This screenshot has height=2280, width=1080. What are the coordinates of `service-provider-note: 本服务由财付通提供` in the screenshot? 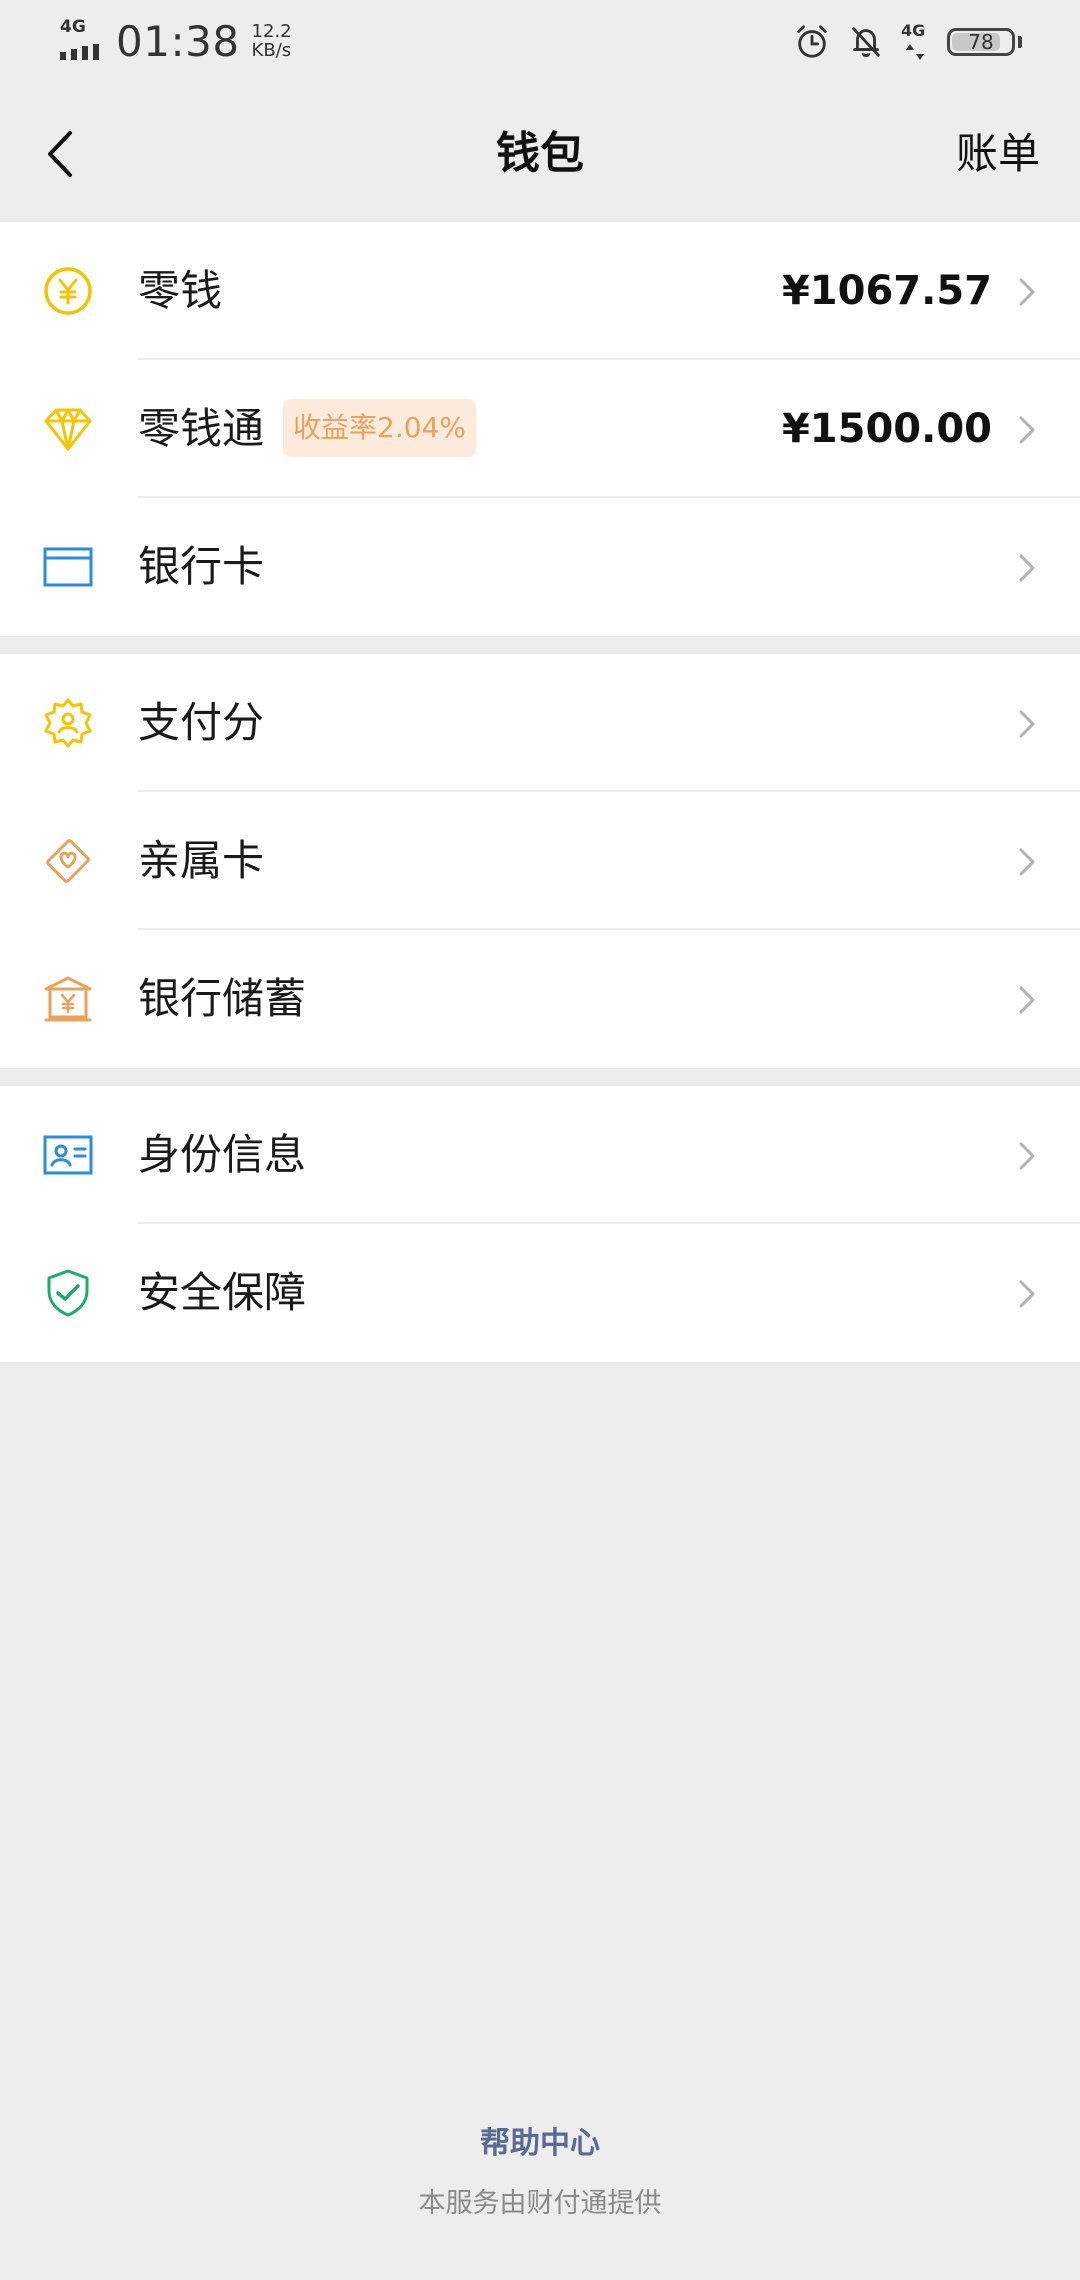 It's located at (540, 2203).